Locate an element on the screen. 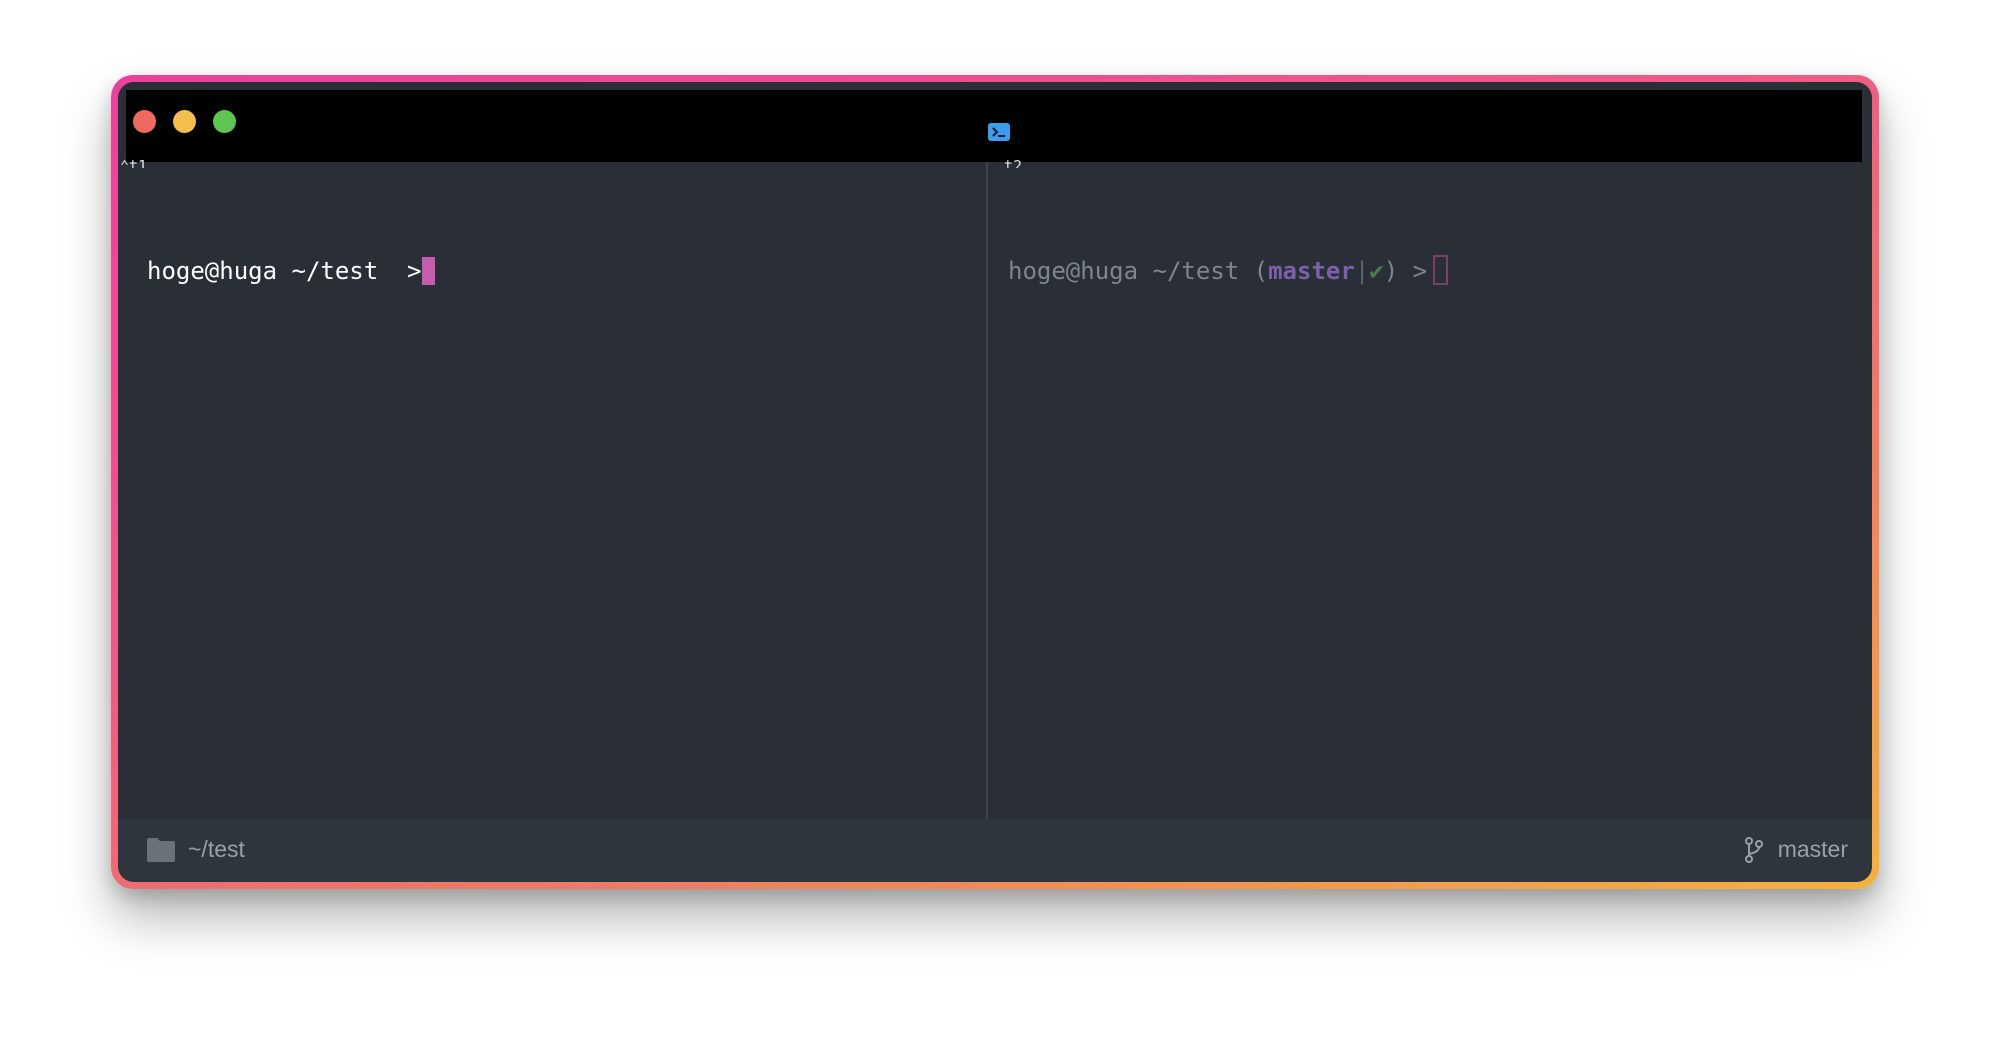 This screenshot has width=1992, height=1038. title-bar is located at coordinates (994, 126).